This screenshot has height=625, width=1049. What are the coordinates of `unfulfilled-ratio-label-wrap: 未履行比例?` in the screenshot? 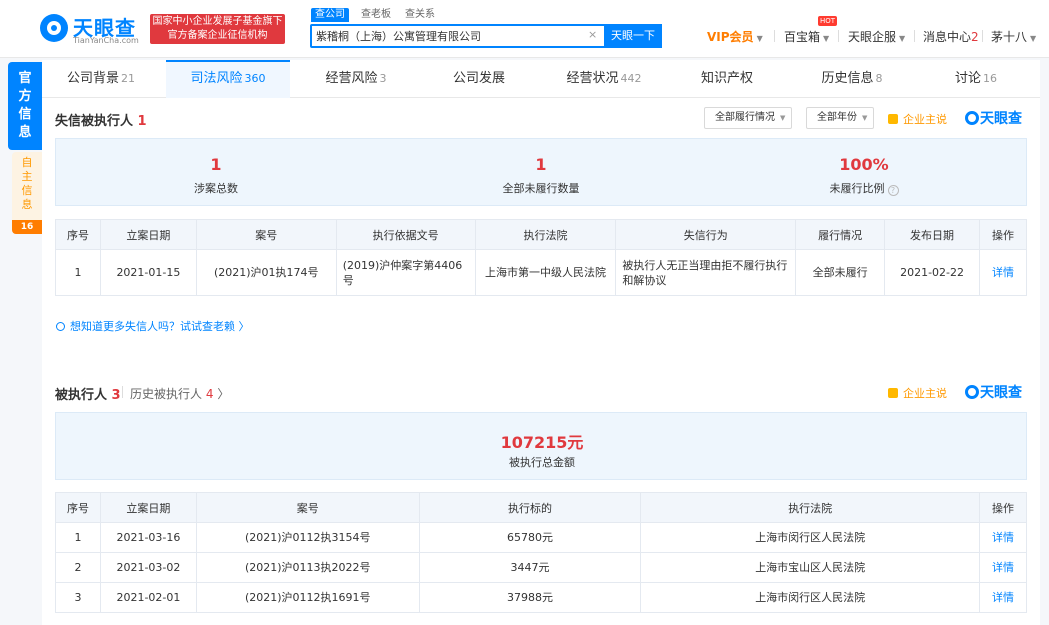 It's located at (864, 188).